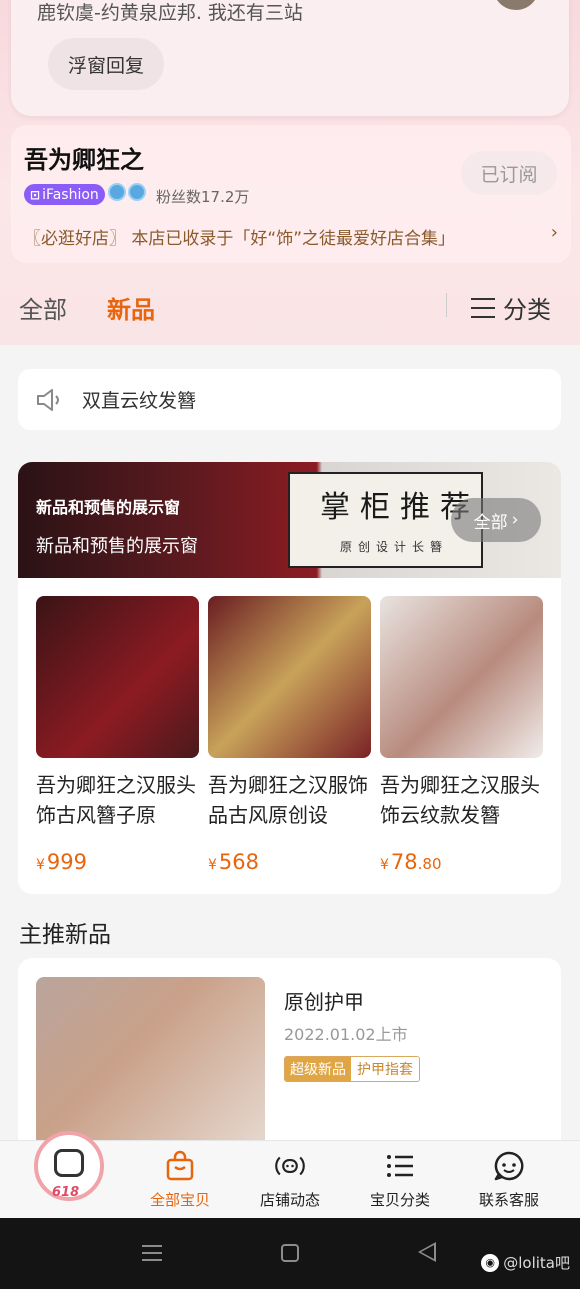 Image resolution: width=580 pixels, height=1289 pixels. What do you see at coordinates (179, 1200) in the screenshot?
I see `nav-label: 全部宝贝` at bounding box center [179, 1200].